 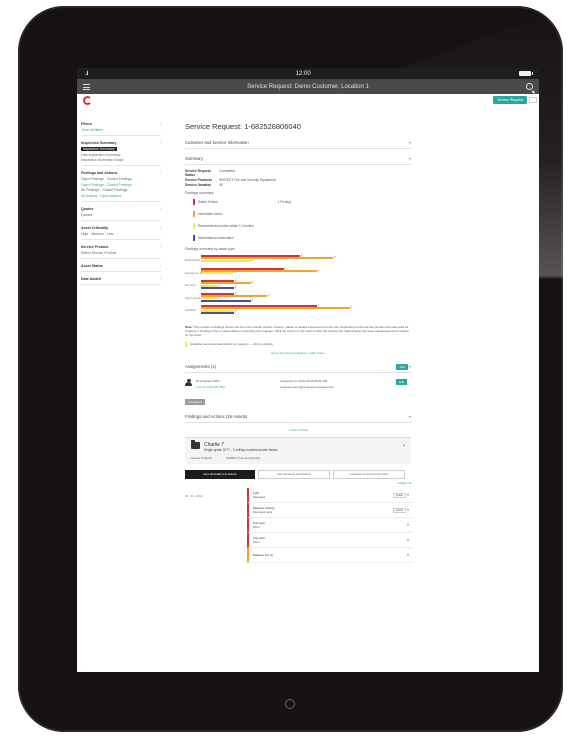 I want to click on sidebar-group-header: Asset Criticality ›, so click(x=121, y=228).